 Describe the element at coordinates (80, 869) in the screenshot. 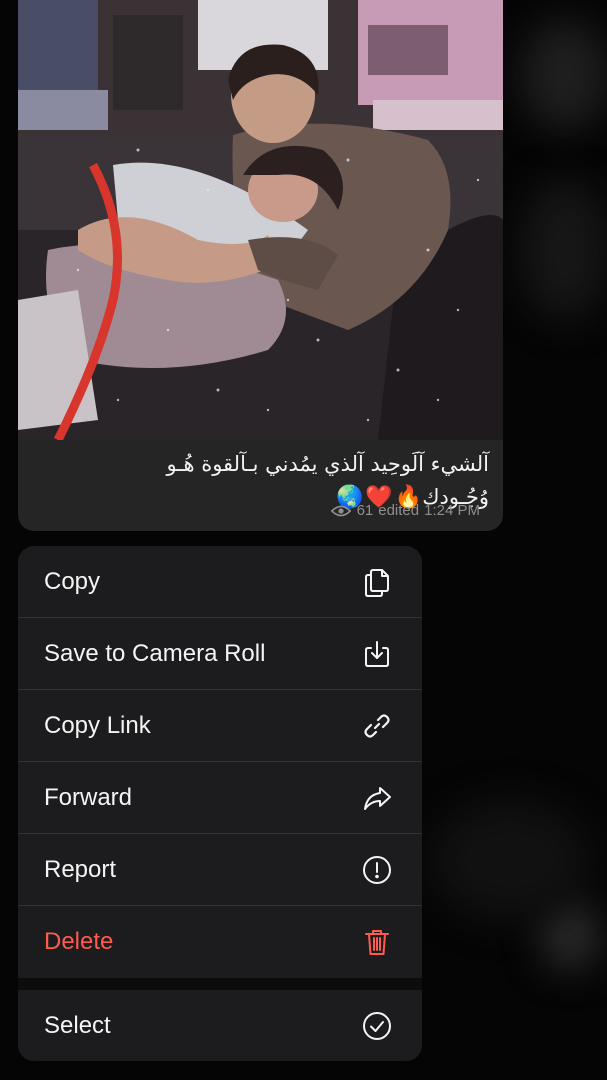

I see `menu-item-label: Report` at that location.